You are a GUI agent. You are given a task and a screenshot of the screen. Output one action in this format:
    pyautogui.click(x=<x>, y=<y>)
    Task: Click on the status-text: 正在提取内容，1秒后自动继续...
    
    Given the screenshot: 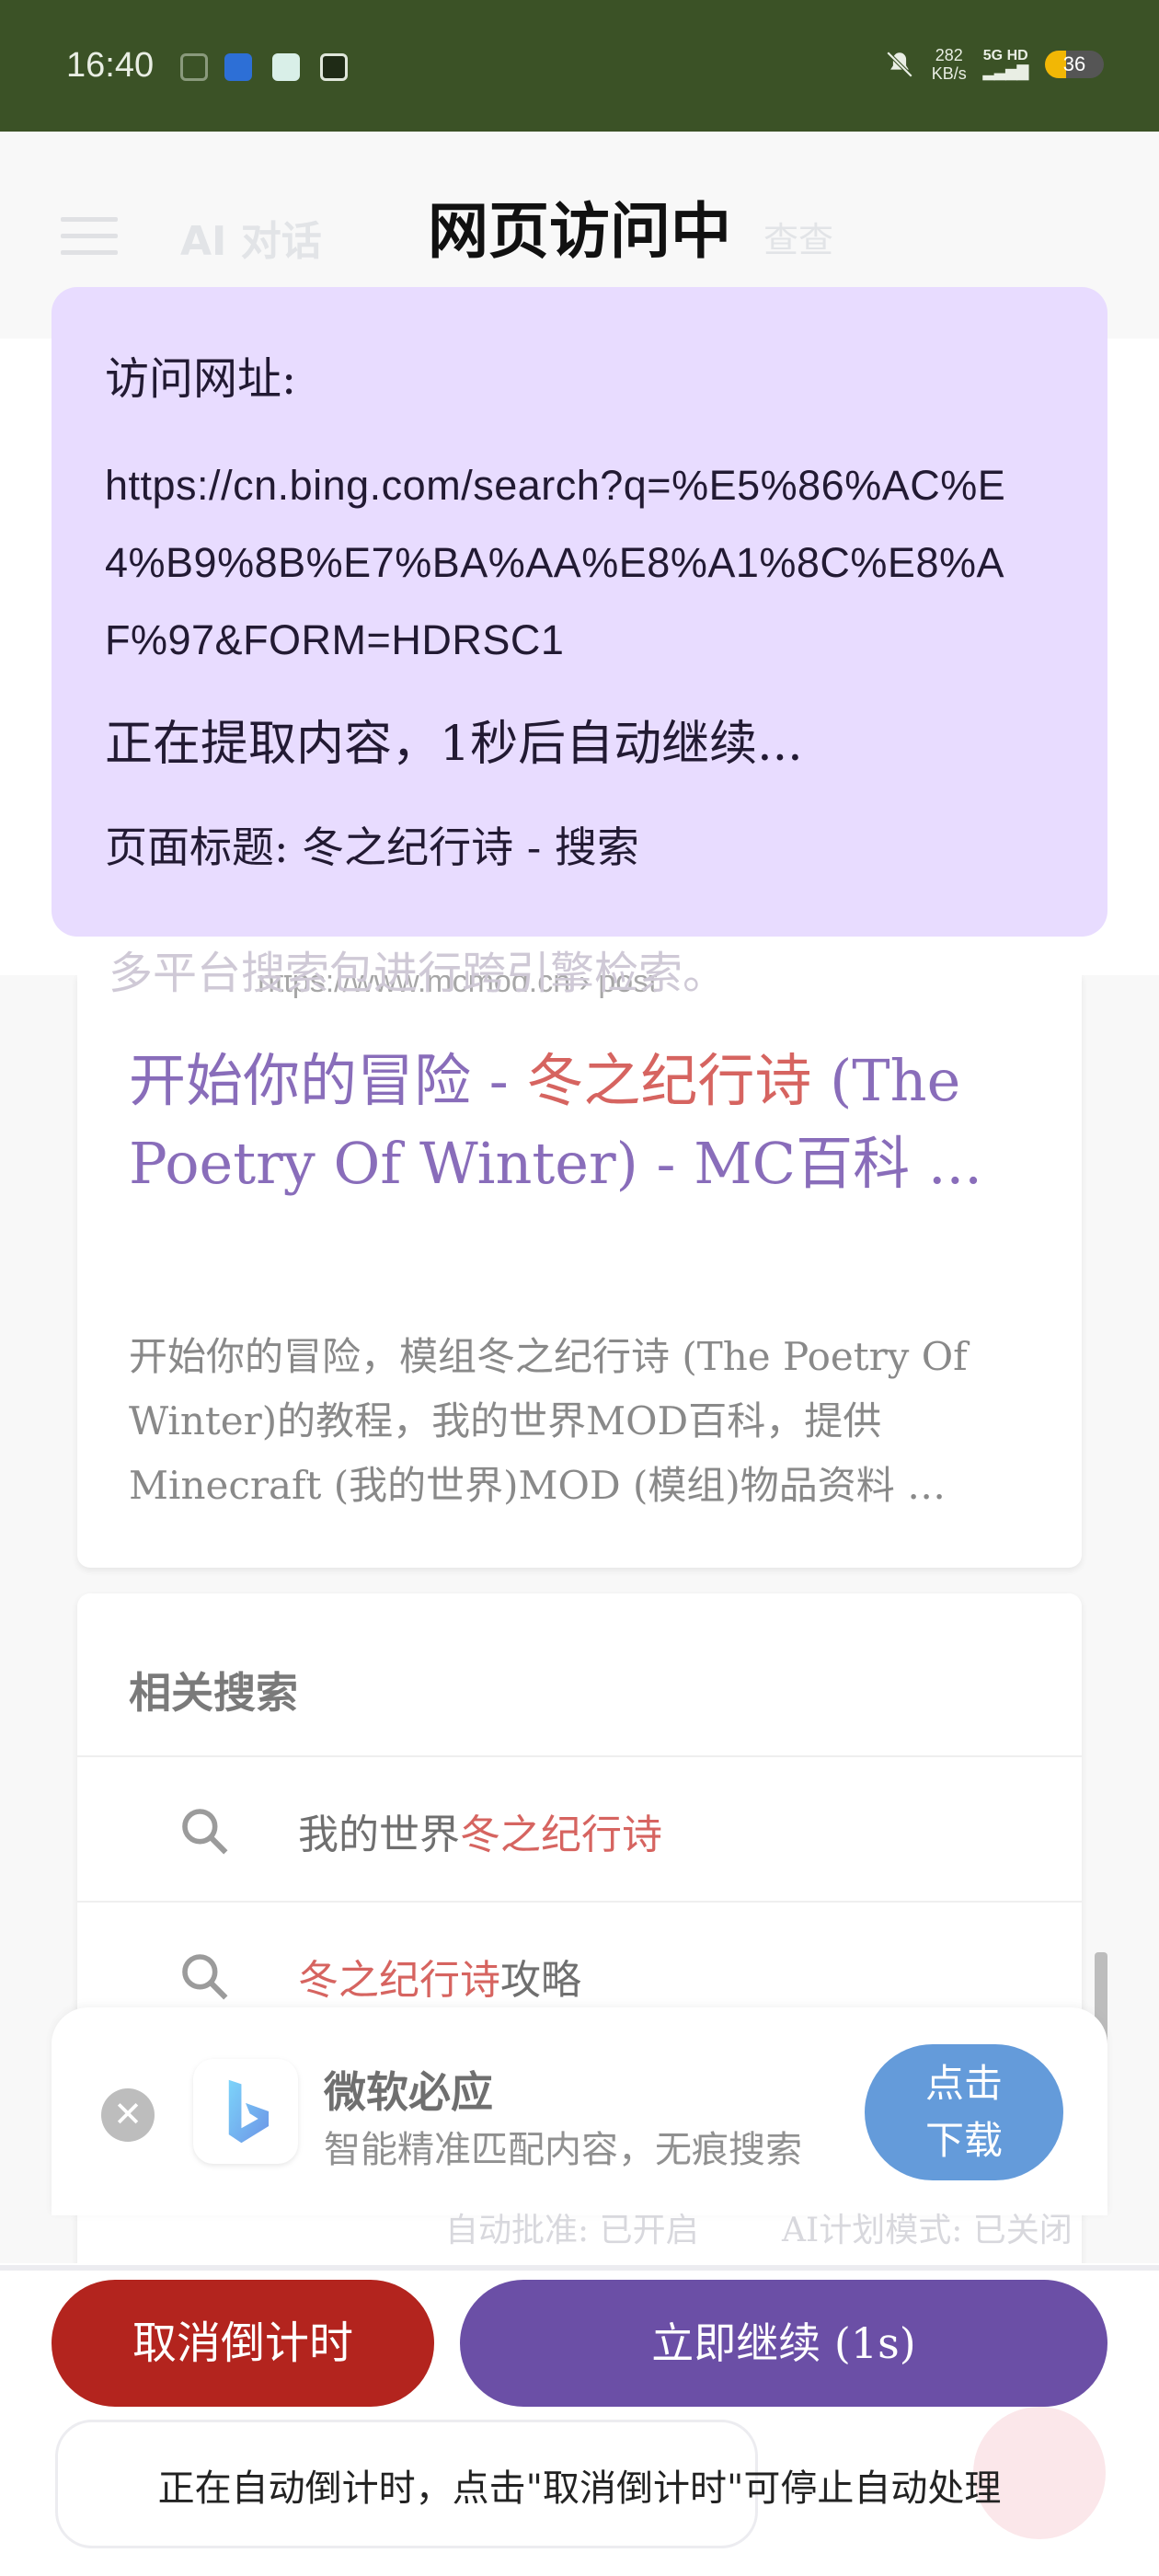 What is the action you would take?
    pyautogui.click(x=454, y=744)
    